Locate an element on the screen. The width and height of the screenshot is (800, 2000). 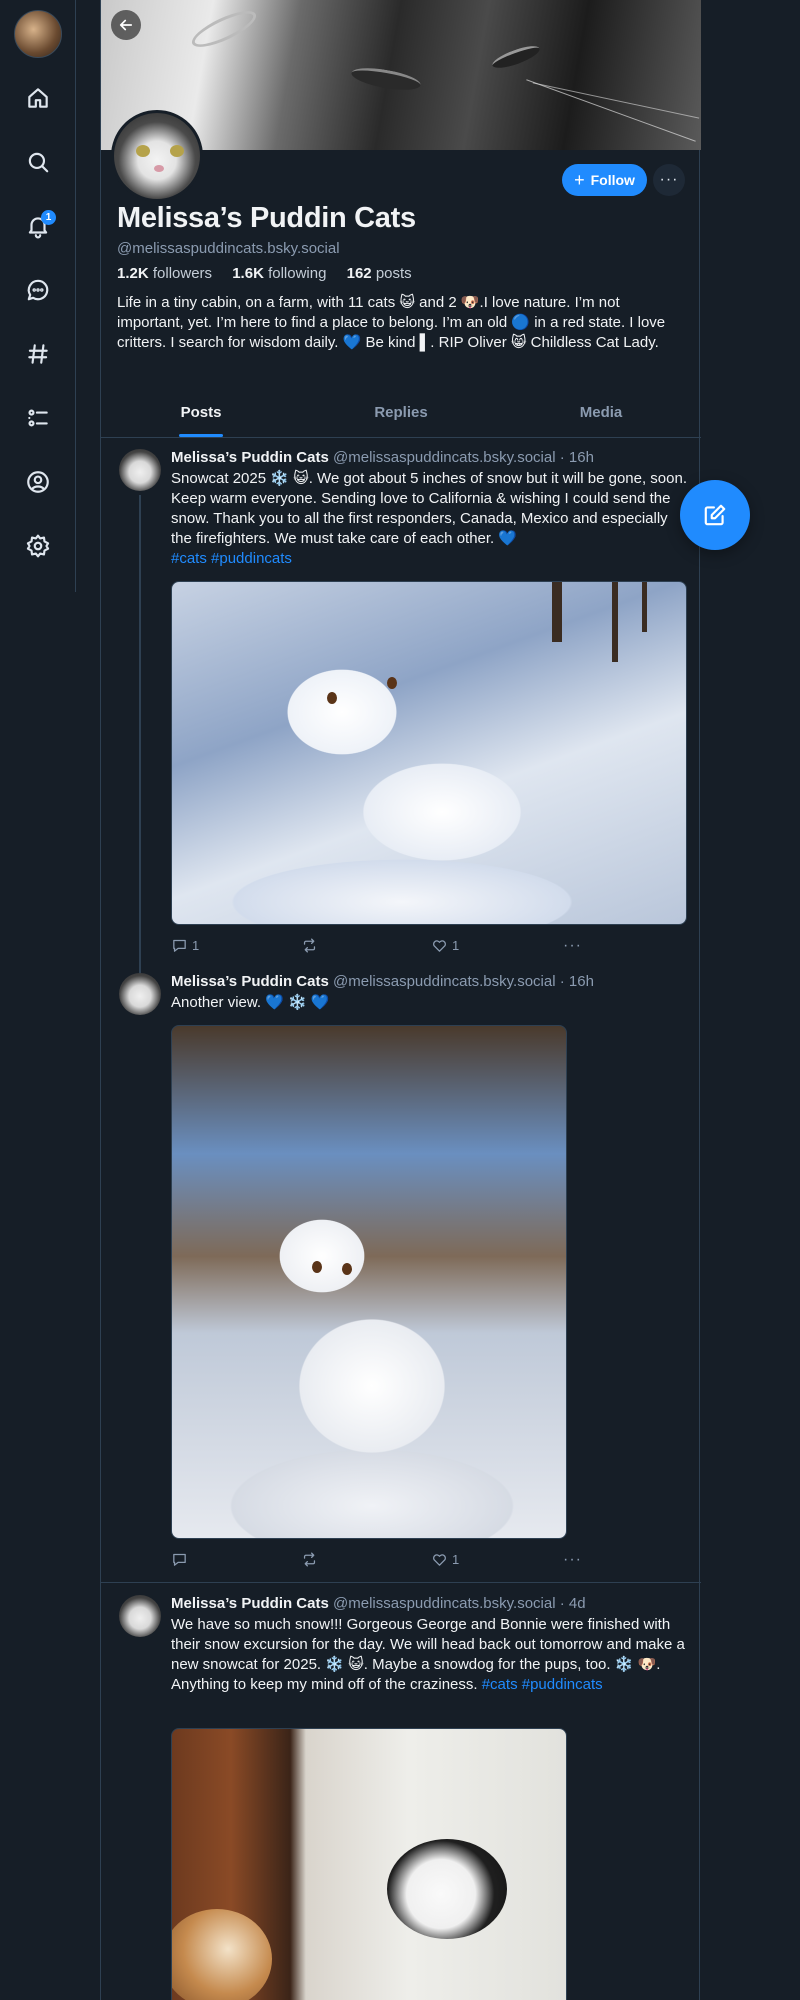
home-icon is located at coordinates (38, 98).